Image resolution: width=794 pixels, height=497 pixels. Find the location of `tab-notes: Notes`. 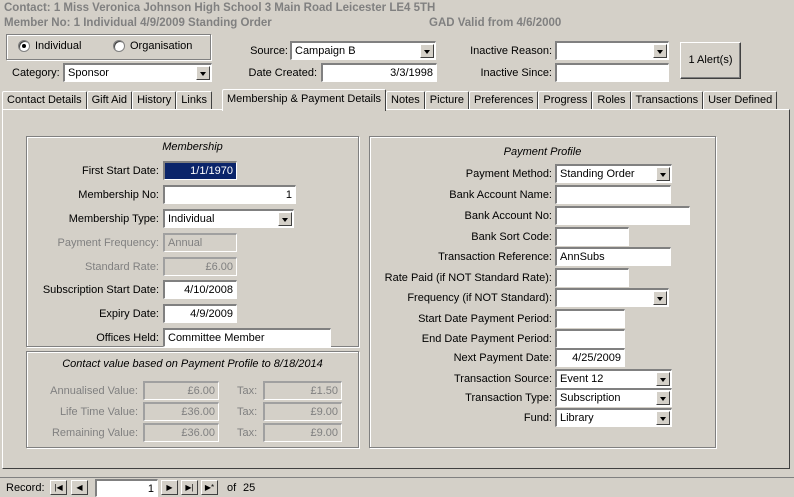

tab-notes: Notes is located at coordinates (405, 100).